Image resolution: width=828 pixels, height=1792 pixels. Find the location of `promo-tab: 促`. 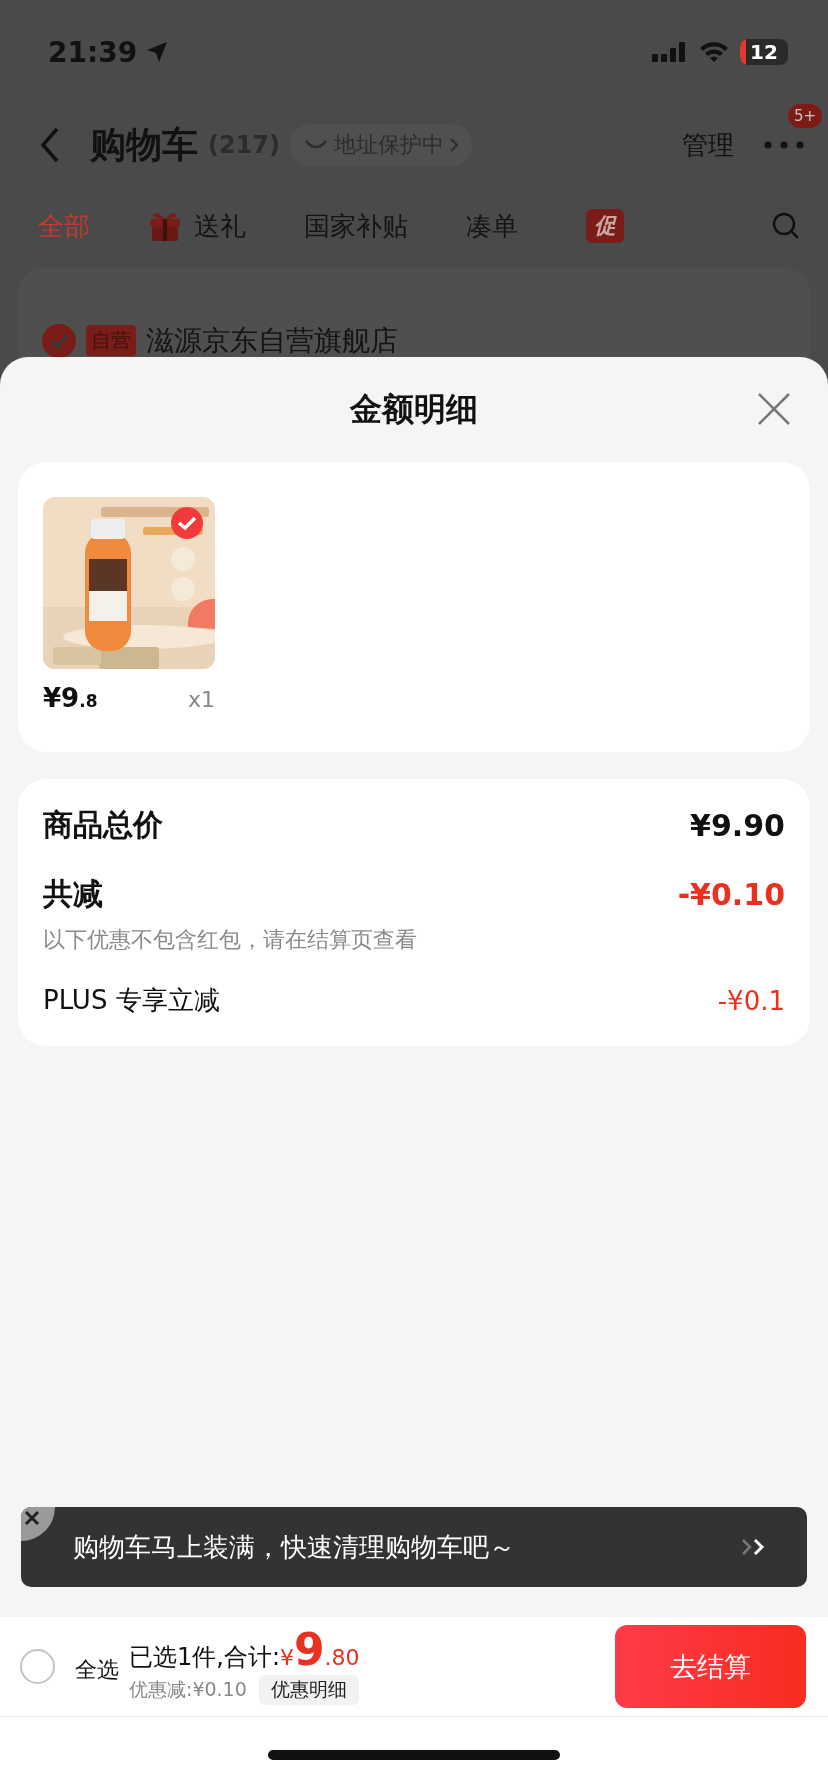

promo-tab: 促 is located at coordinates (605, 226).